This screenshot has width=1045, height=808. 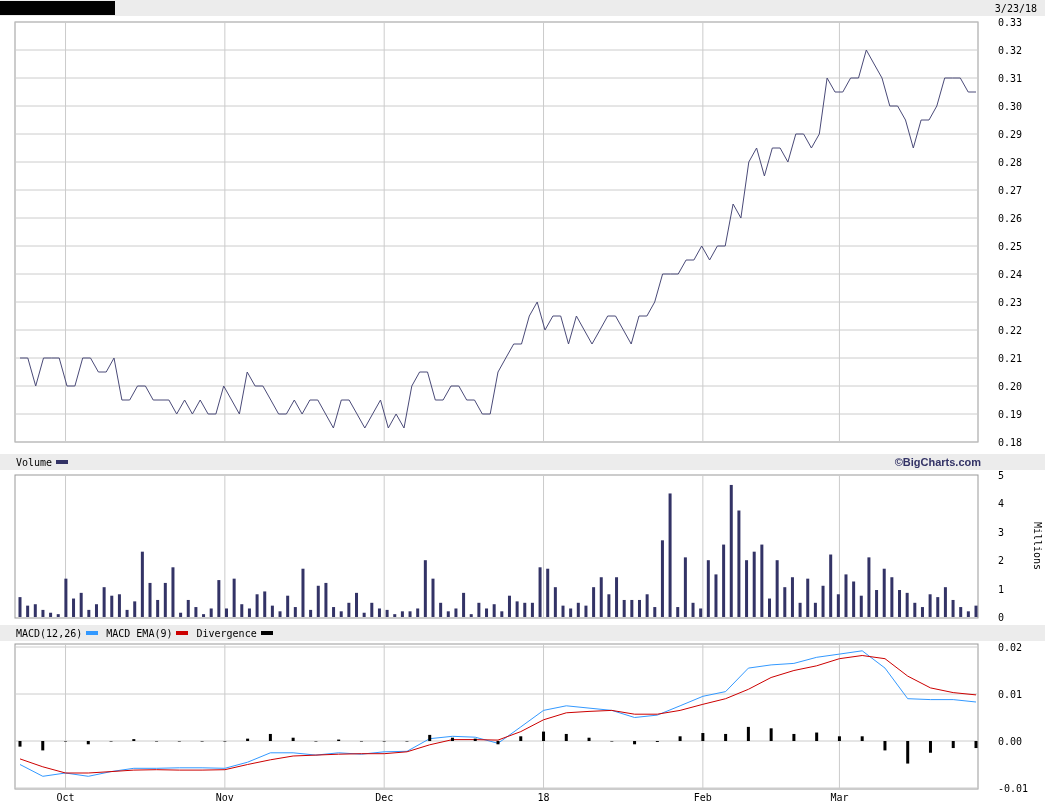 What do you see at coordinates (1010, 741) in the screenshot?
I see `axis-label: 0.00` at bounding box center [1010, 741].